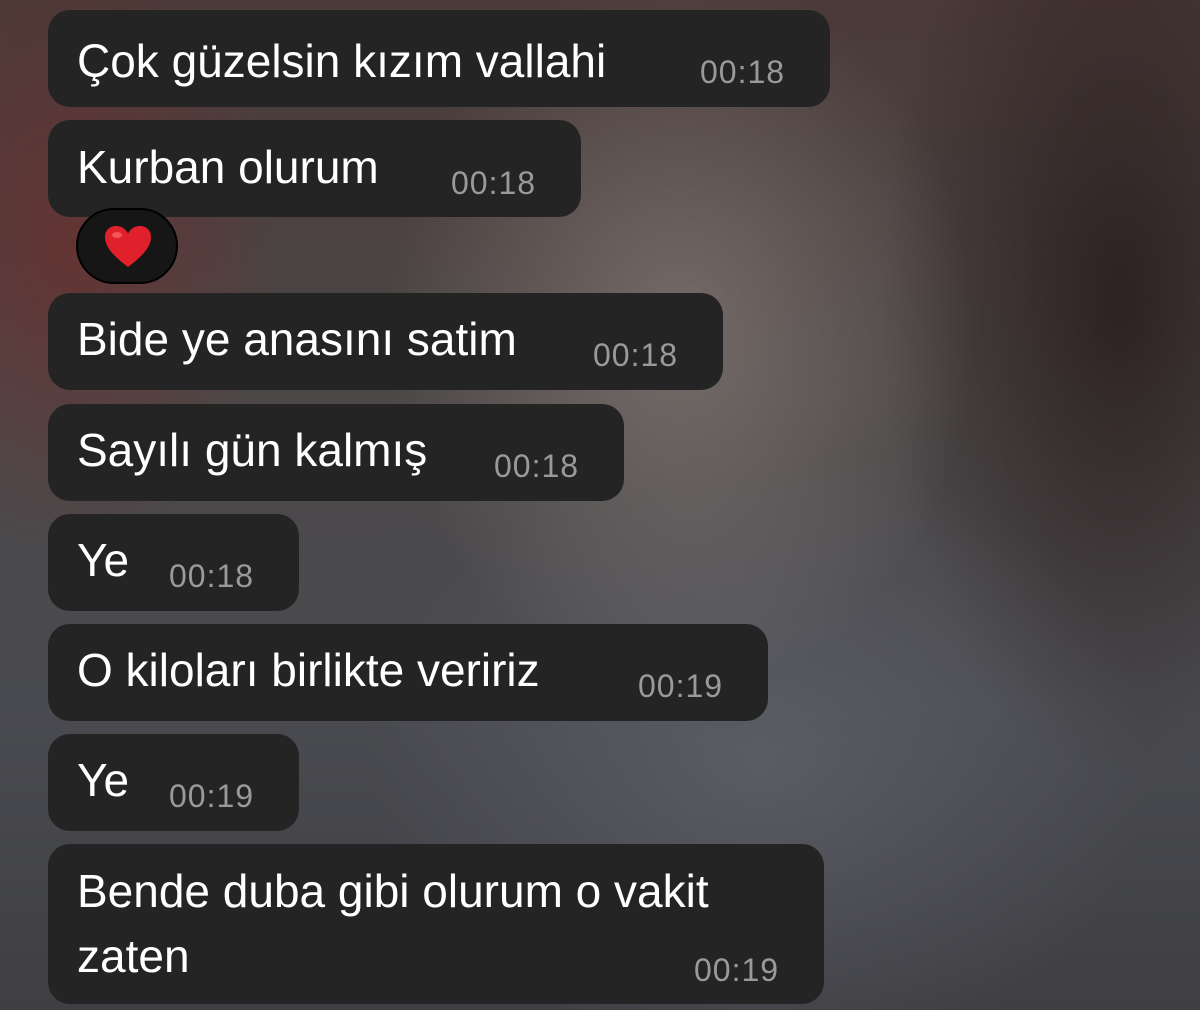  I want to click on message-text: O kiloları birlikte veririz, so click(308, 670).